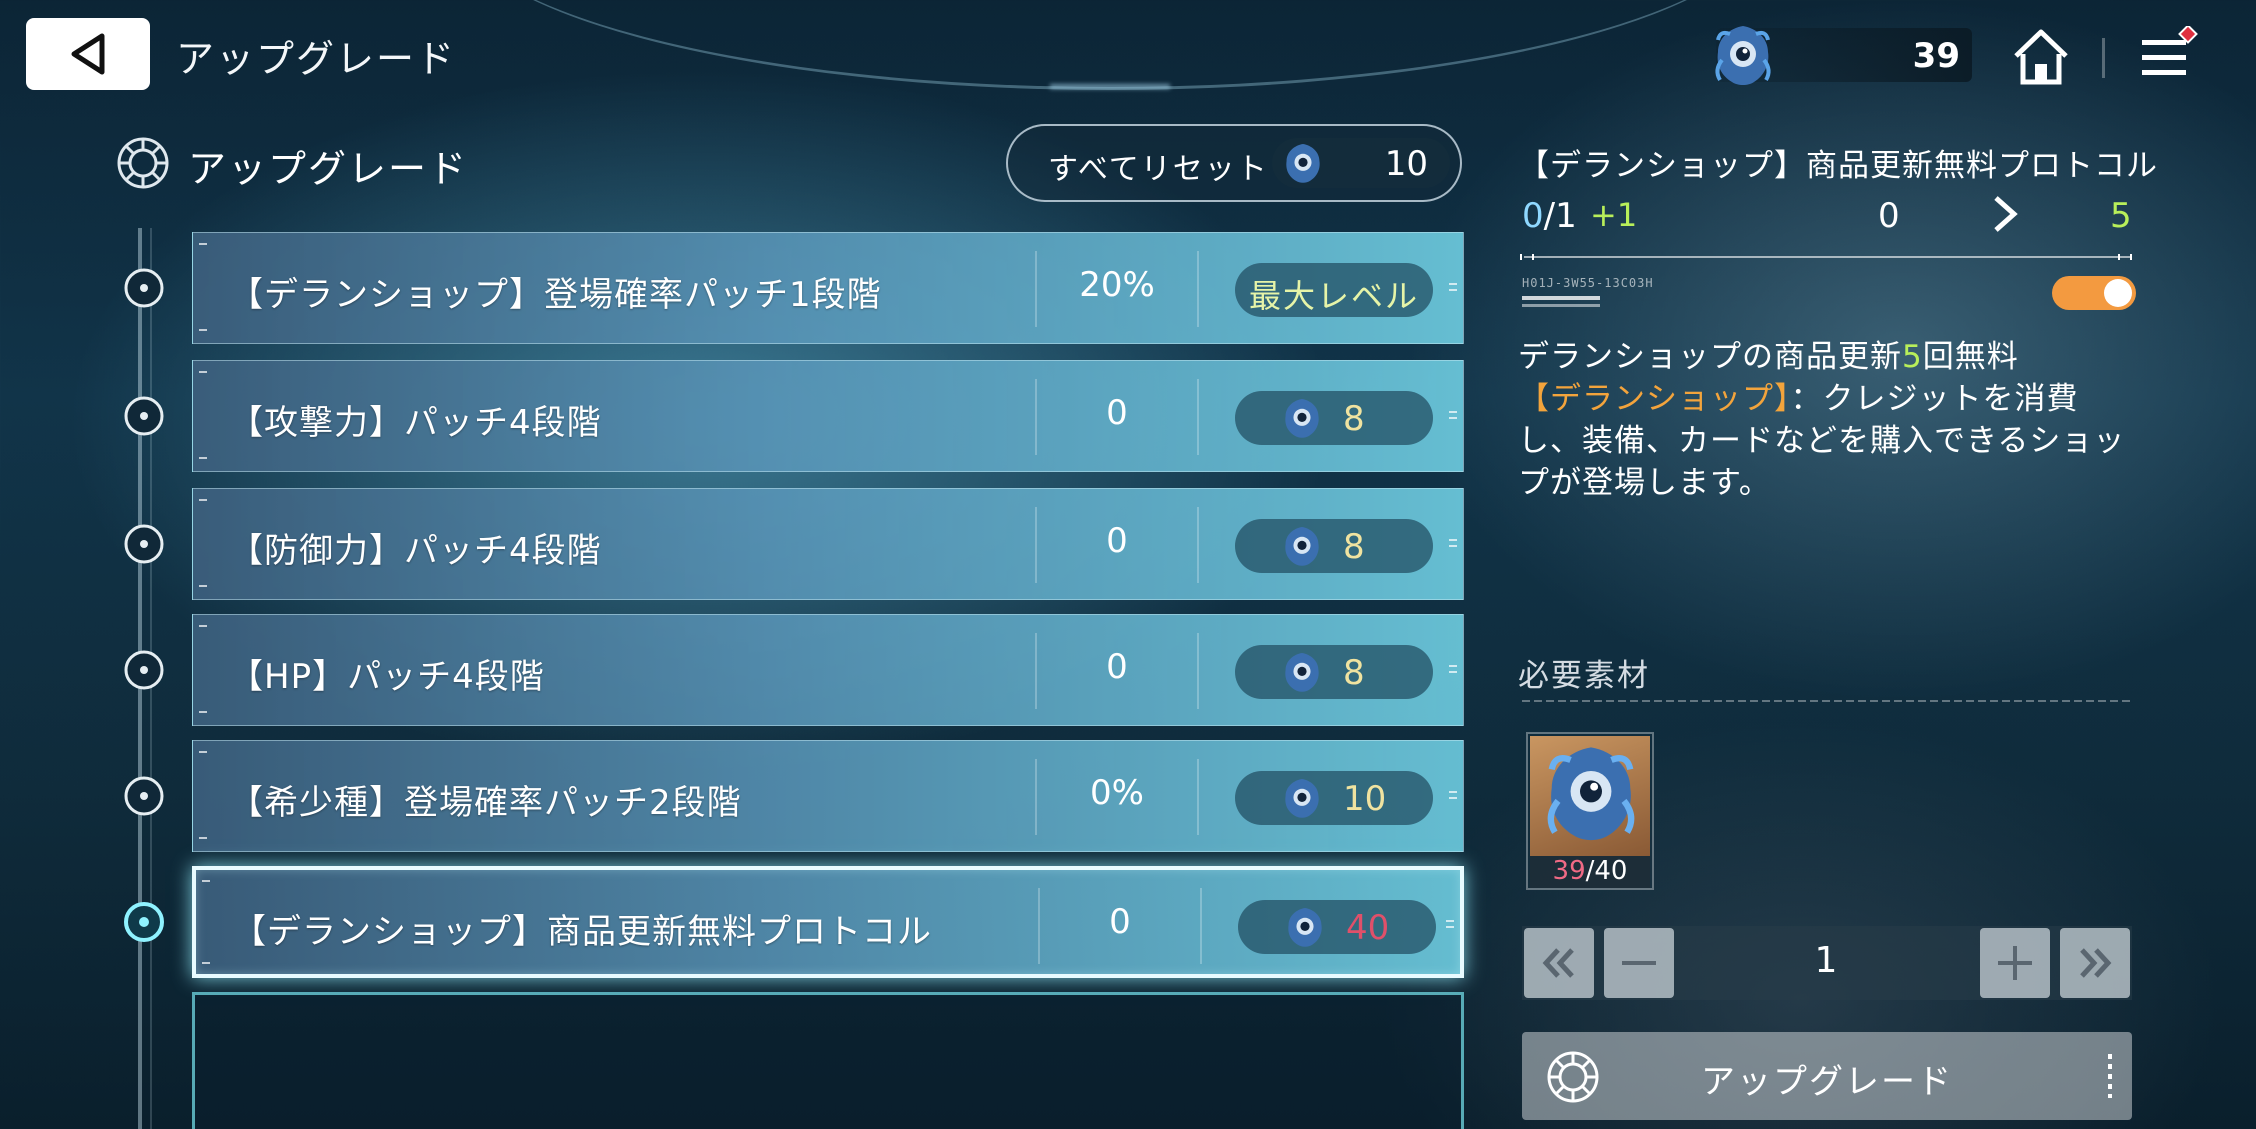 Image resolution: width=2256 pixels, height=1129 pixels. What do you see at coordinates (828, 796) in the screenshot?
I see `upgrade-row: 【希少種】登場確率パッチ2段階 0% 10` at bounding box center [828, 796].